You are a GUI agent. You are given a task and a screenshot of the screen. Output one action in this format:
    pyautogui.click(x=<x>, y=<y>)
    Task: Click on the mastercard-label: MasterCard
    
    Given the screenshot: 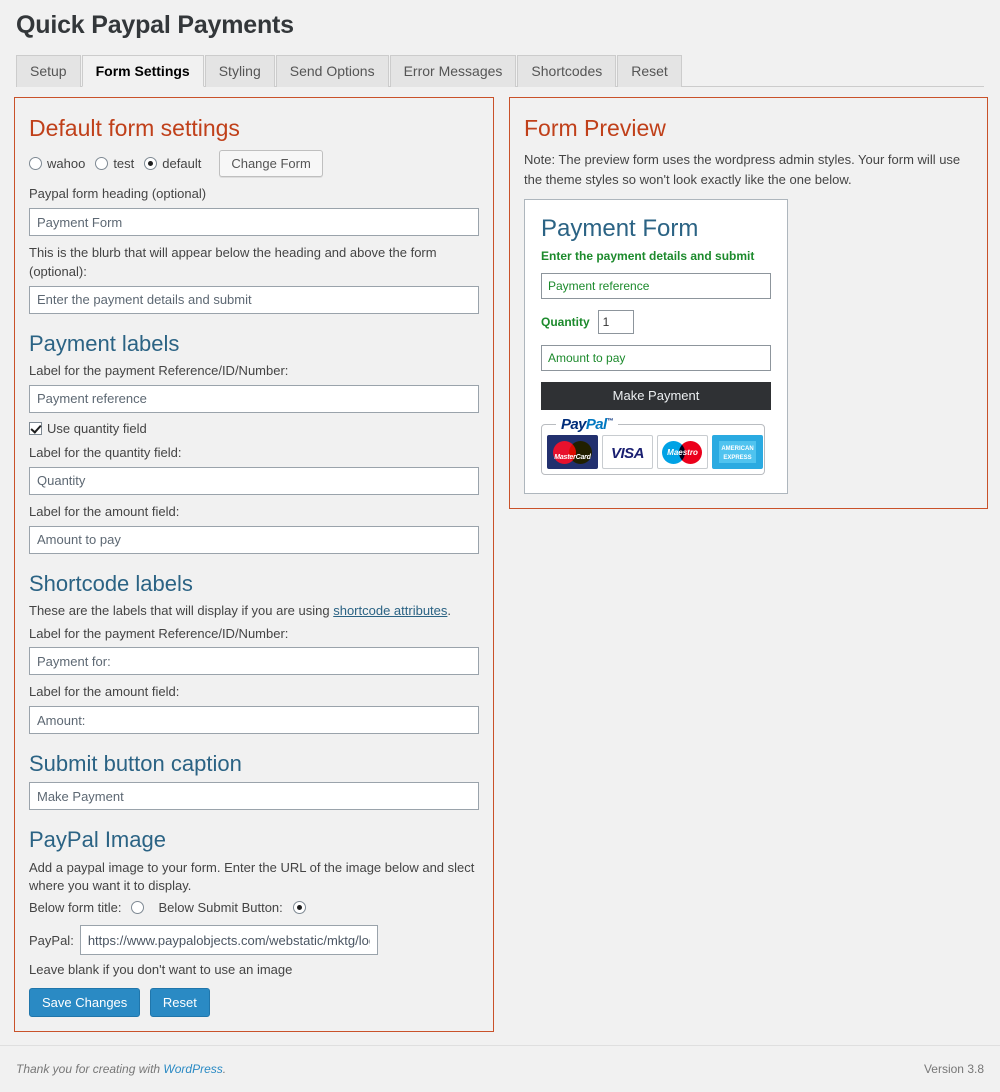 What is the action you would take?
    pyautogui.click(x=572, y=457)
    